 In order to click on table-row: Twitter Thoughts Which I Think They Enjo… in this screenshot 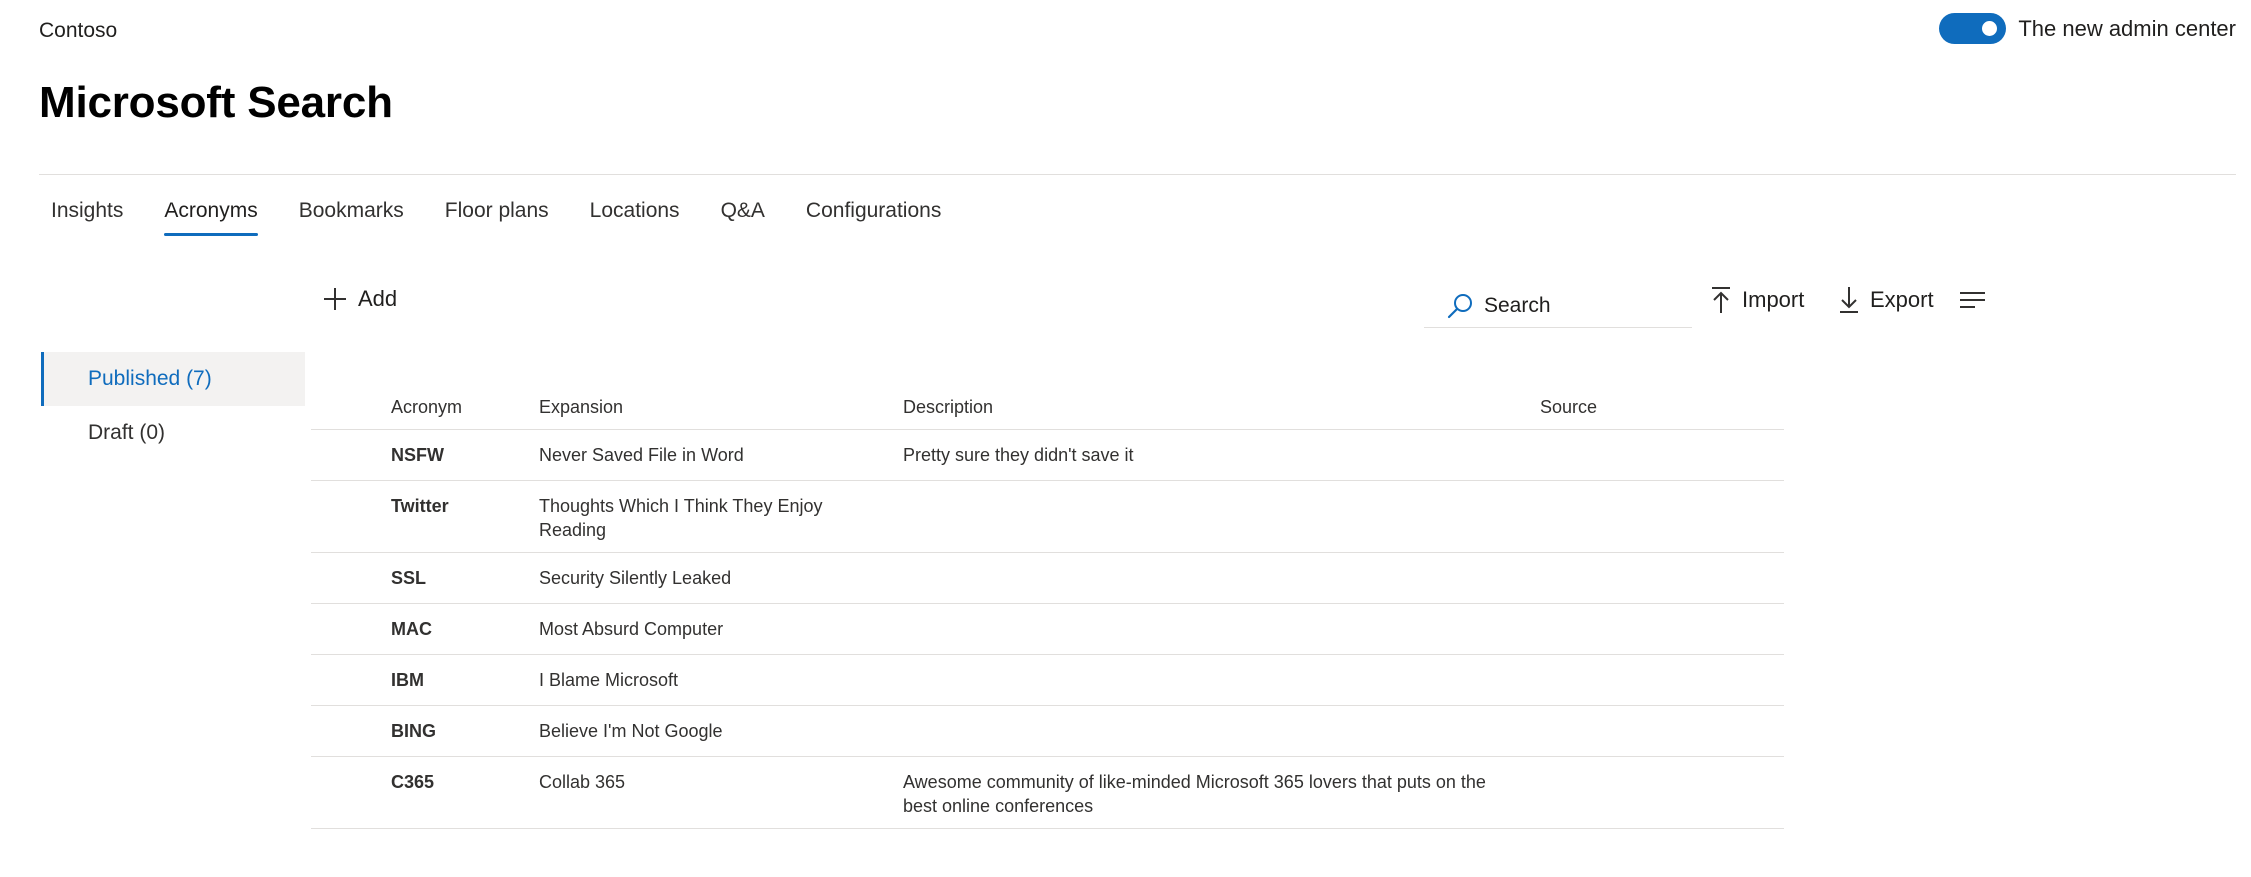, I will do `click(1047, 517)`.